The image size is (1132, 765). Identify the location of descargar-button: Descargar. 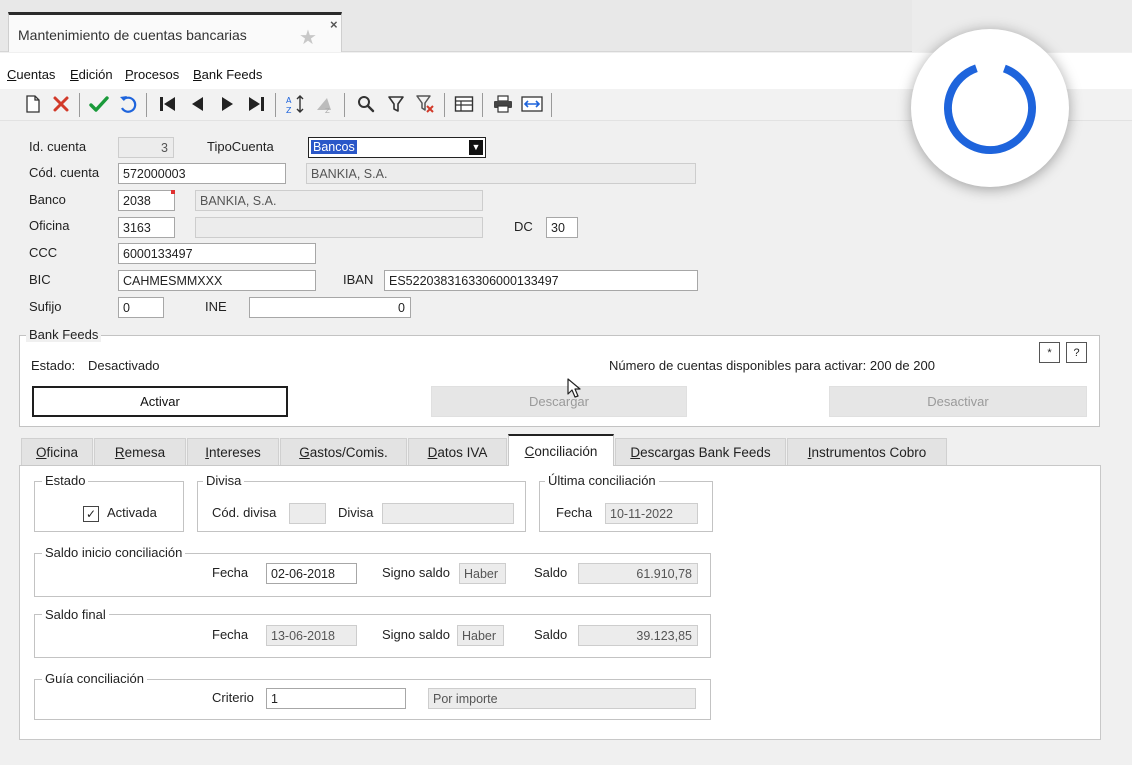
(559, 401).